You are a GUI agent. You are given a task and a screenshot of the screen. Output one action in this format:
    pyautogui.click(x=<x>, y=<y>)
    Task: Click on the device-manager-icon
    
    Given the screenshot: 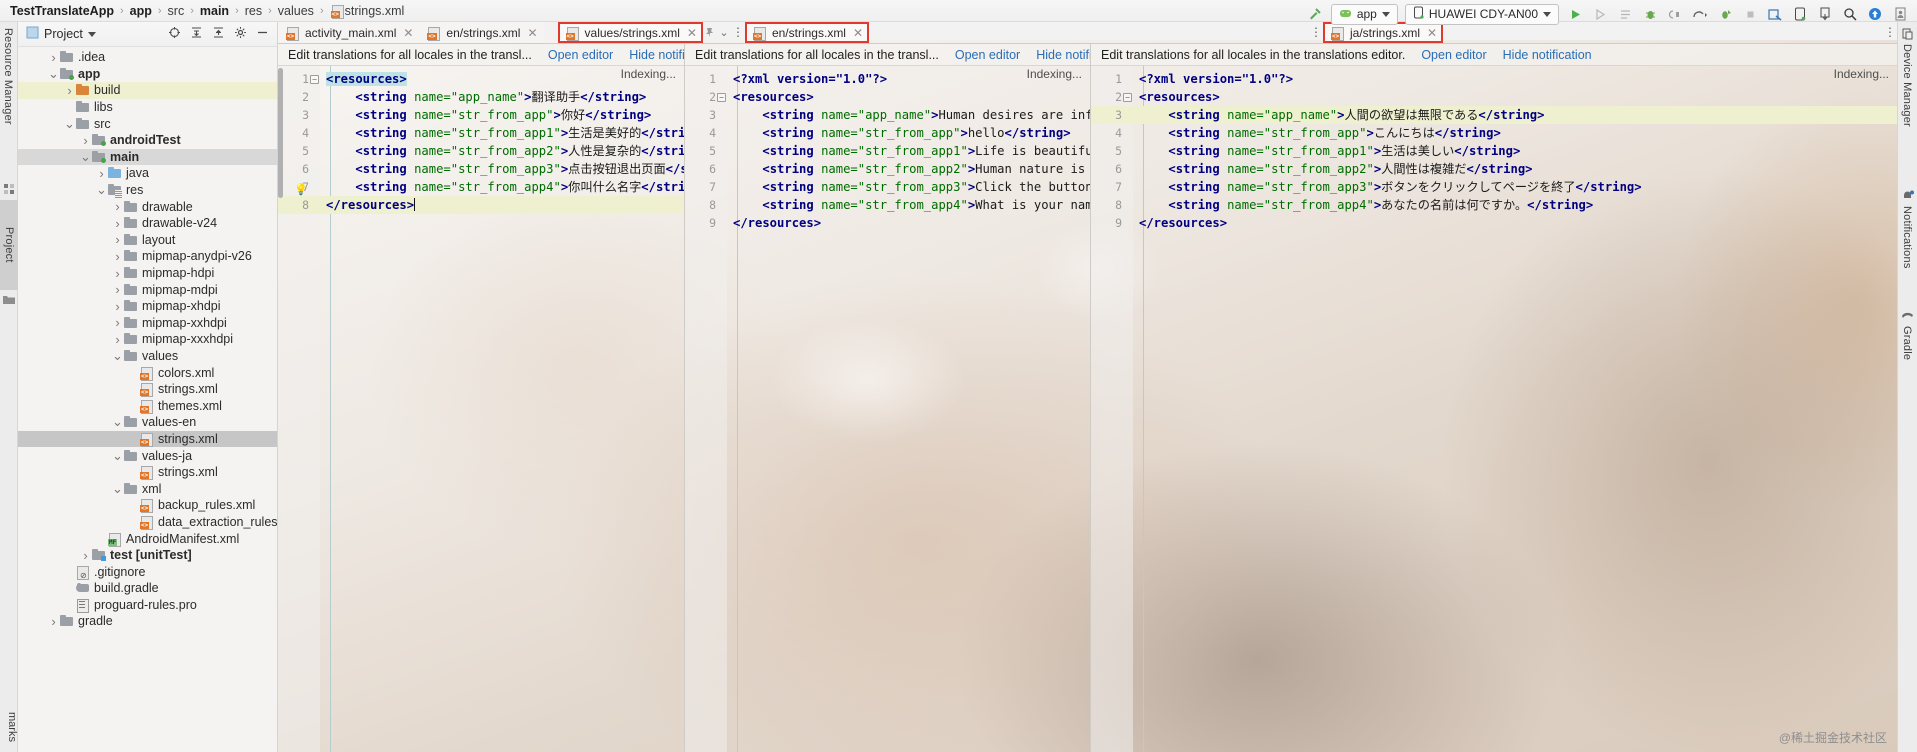 What is the action you would take?
    pyautogui.click(x=1800, y=14)
    